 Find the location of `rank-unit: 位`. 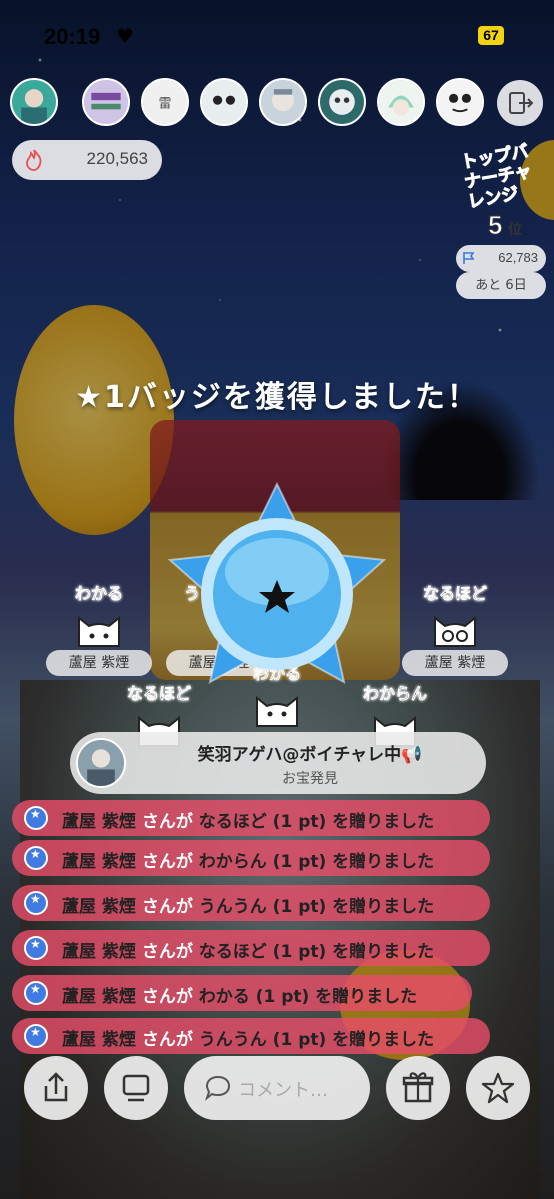

rank-unit: 位 is located at coordinates (515, 230).